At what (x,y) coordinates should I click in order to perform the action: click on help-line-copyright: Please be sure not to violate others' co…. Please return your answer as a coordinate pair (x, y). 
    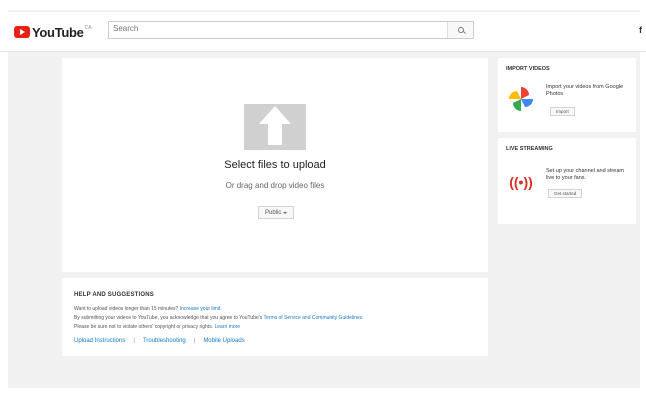
    Looking at the image, I should click on (157, 327).